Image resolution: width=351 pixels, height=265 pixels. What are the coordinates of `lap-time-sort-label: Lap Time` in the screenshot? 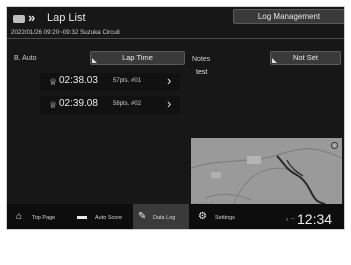 It's located at (137, 57).